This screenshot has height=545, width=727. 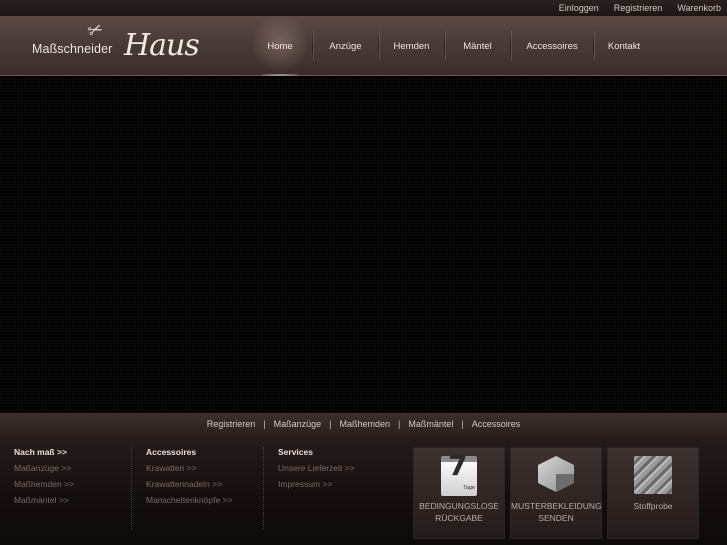 What do you see at coordinates (469, 488) in the screenshot?
I see `calendar-caption: Tage` at bounding box center [469, 488].